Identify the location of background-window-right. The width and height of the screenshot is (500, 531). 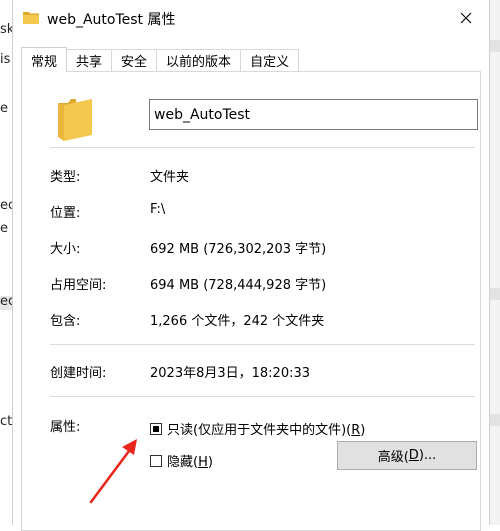
(495, 262).